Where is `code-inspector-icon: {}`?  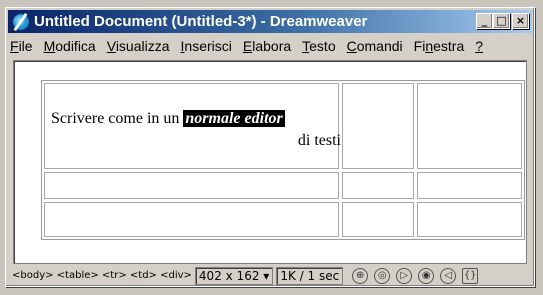 code-inspector-icon: {} is located at coordinates (470, 275).